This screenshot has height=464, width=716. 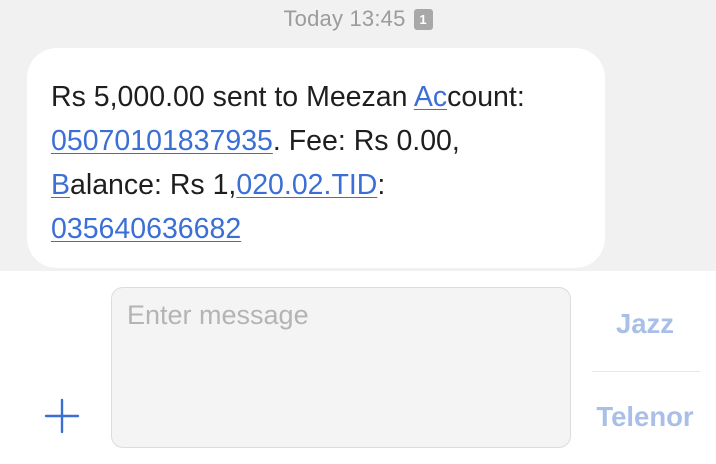 I want to click on sim-badge-icon: 1, so click(x=423, y=19).